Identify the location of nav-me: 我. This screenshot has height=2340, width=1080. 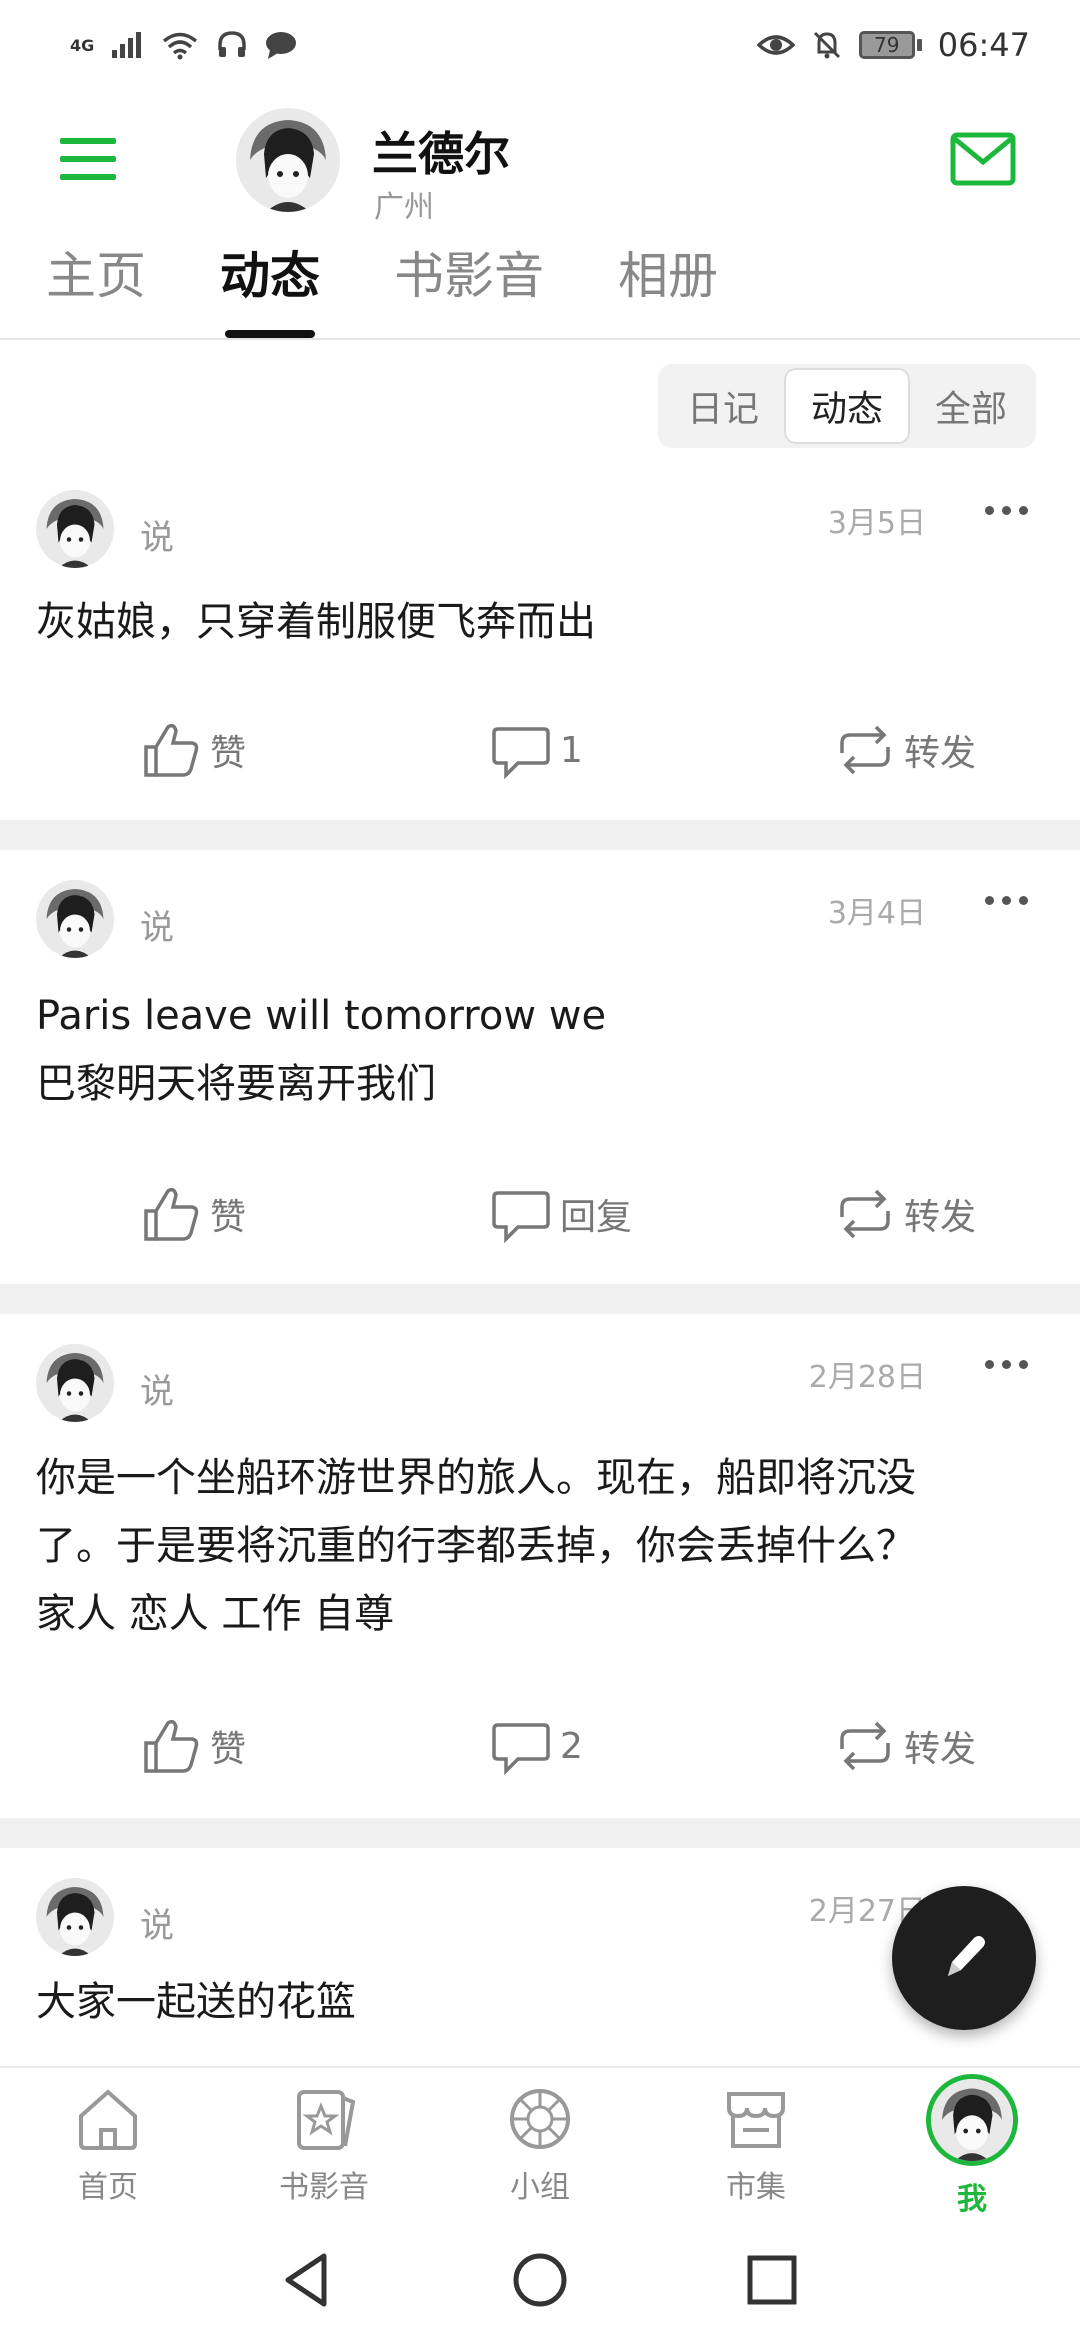
(972, 2146).